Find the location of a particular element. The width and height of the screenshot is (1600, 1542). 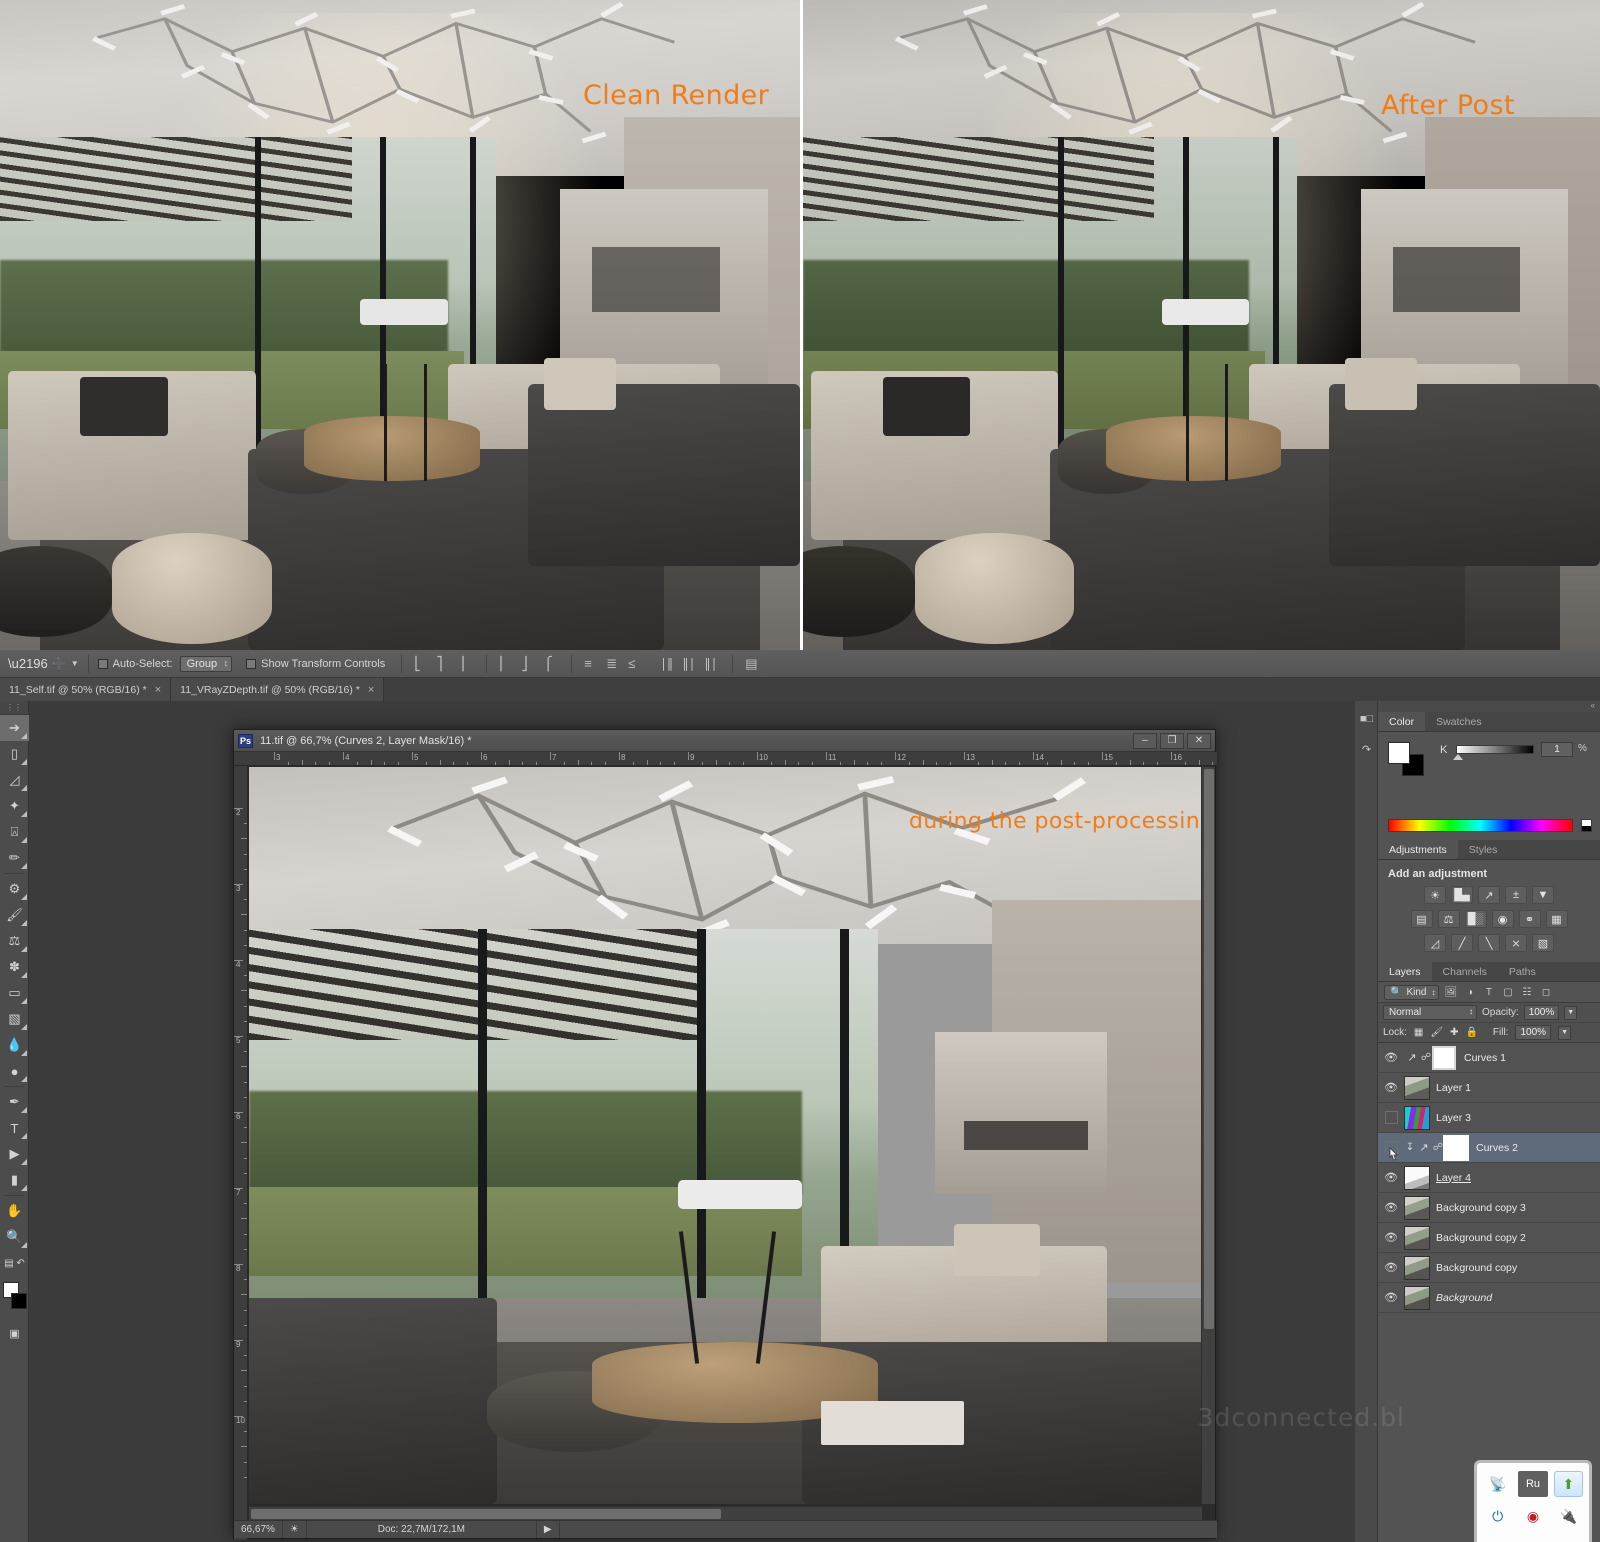

ru-language-icon: Ru is located at coordinates (1533, 1484).